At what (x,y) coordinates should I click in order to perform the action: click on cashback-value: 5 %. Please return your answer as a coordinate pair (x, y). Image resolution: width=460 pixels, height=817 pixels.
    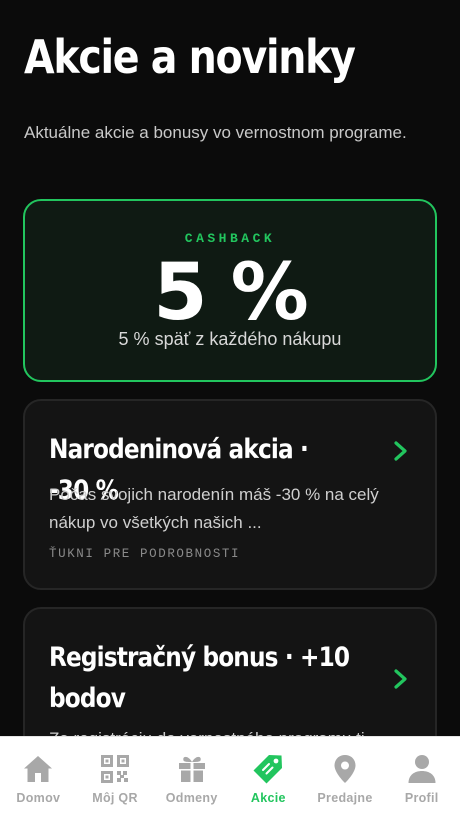
    Looking at the image, I should click on (231, 293).